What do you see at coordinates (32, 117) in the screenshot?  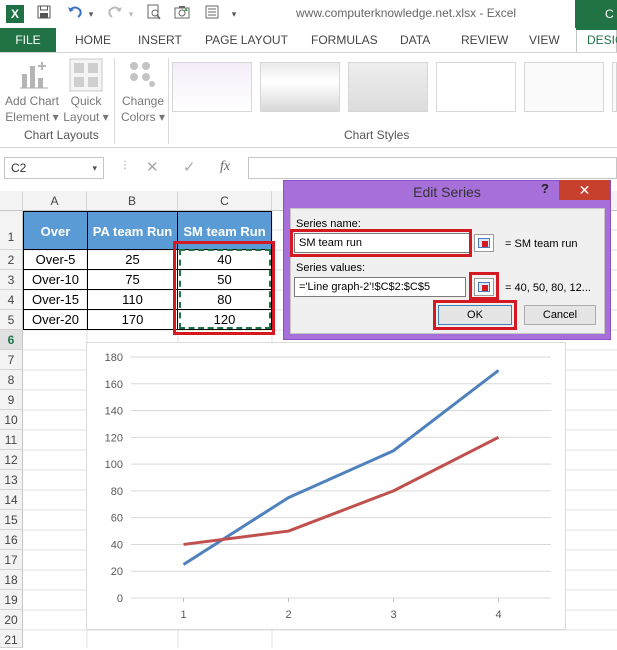 I see `add-chart-element-sublabel: Element ▾` at bounding box center [32, 117].